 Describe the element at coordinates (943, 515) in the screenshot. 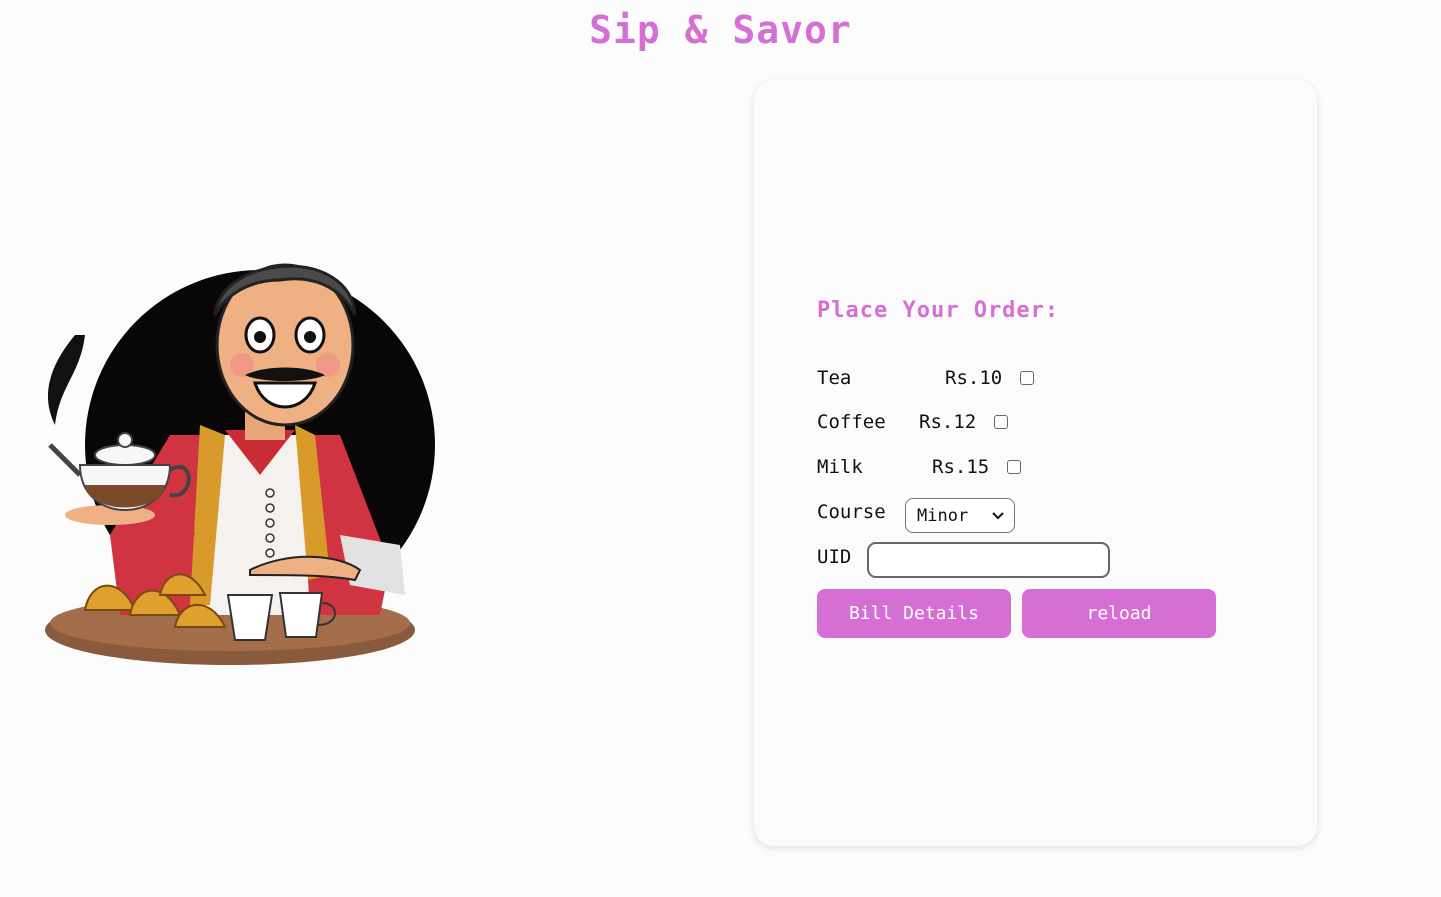

I see `course-selected-value: Minor` at that location.